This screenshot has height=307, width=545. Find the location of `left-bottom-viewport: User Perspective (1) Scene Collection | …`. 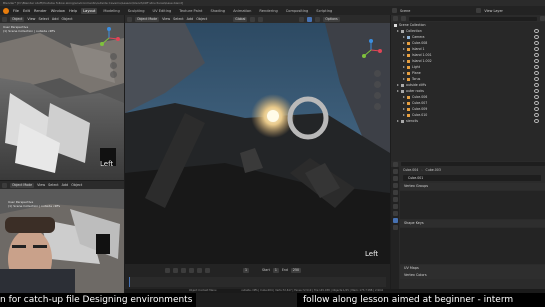

left-bottom-viewport: User Perspective (1) Scene Collection | … is located at coordinates (62, 241).